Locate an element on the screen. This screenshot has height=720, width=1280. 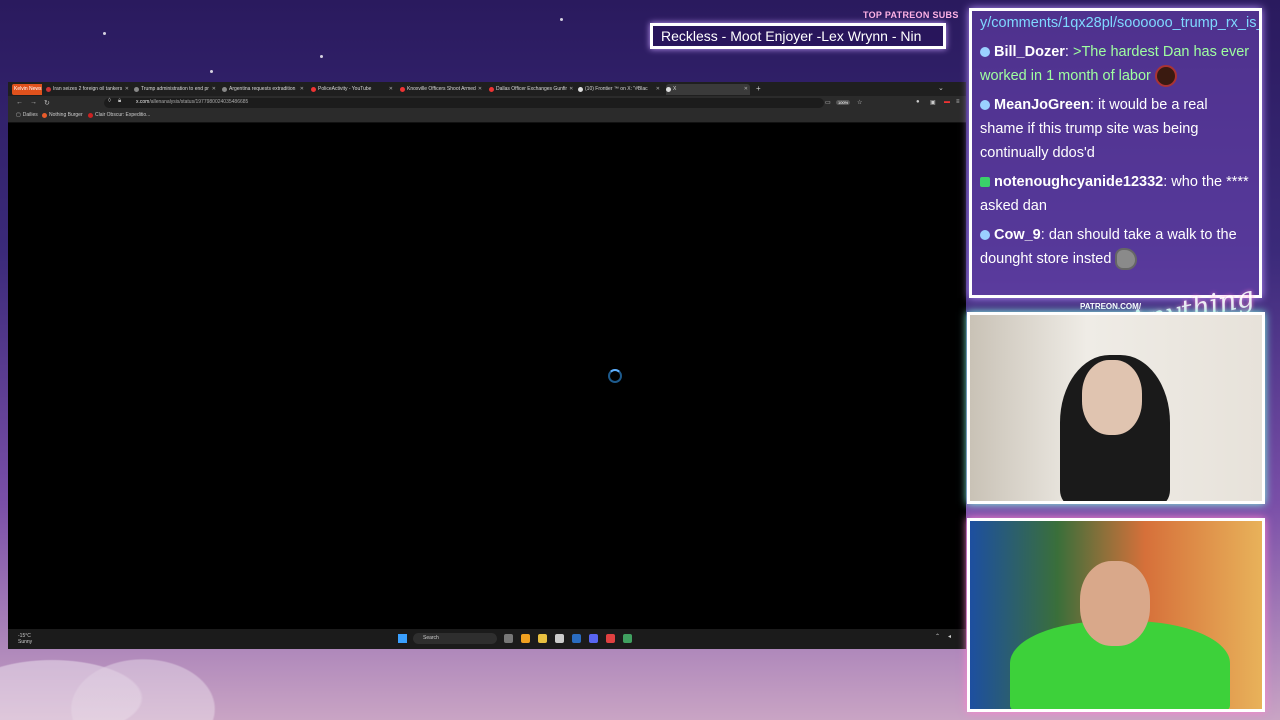
url-host: x.com is located at coordinates (143, 102).